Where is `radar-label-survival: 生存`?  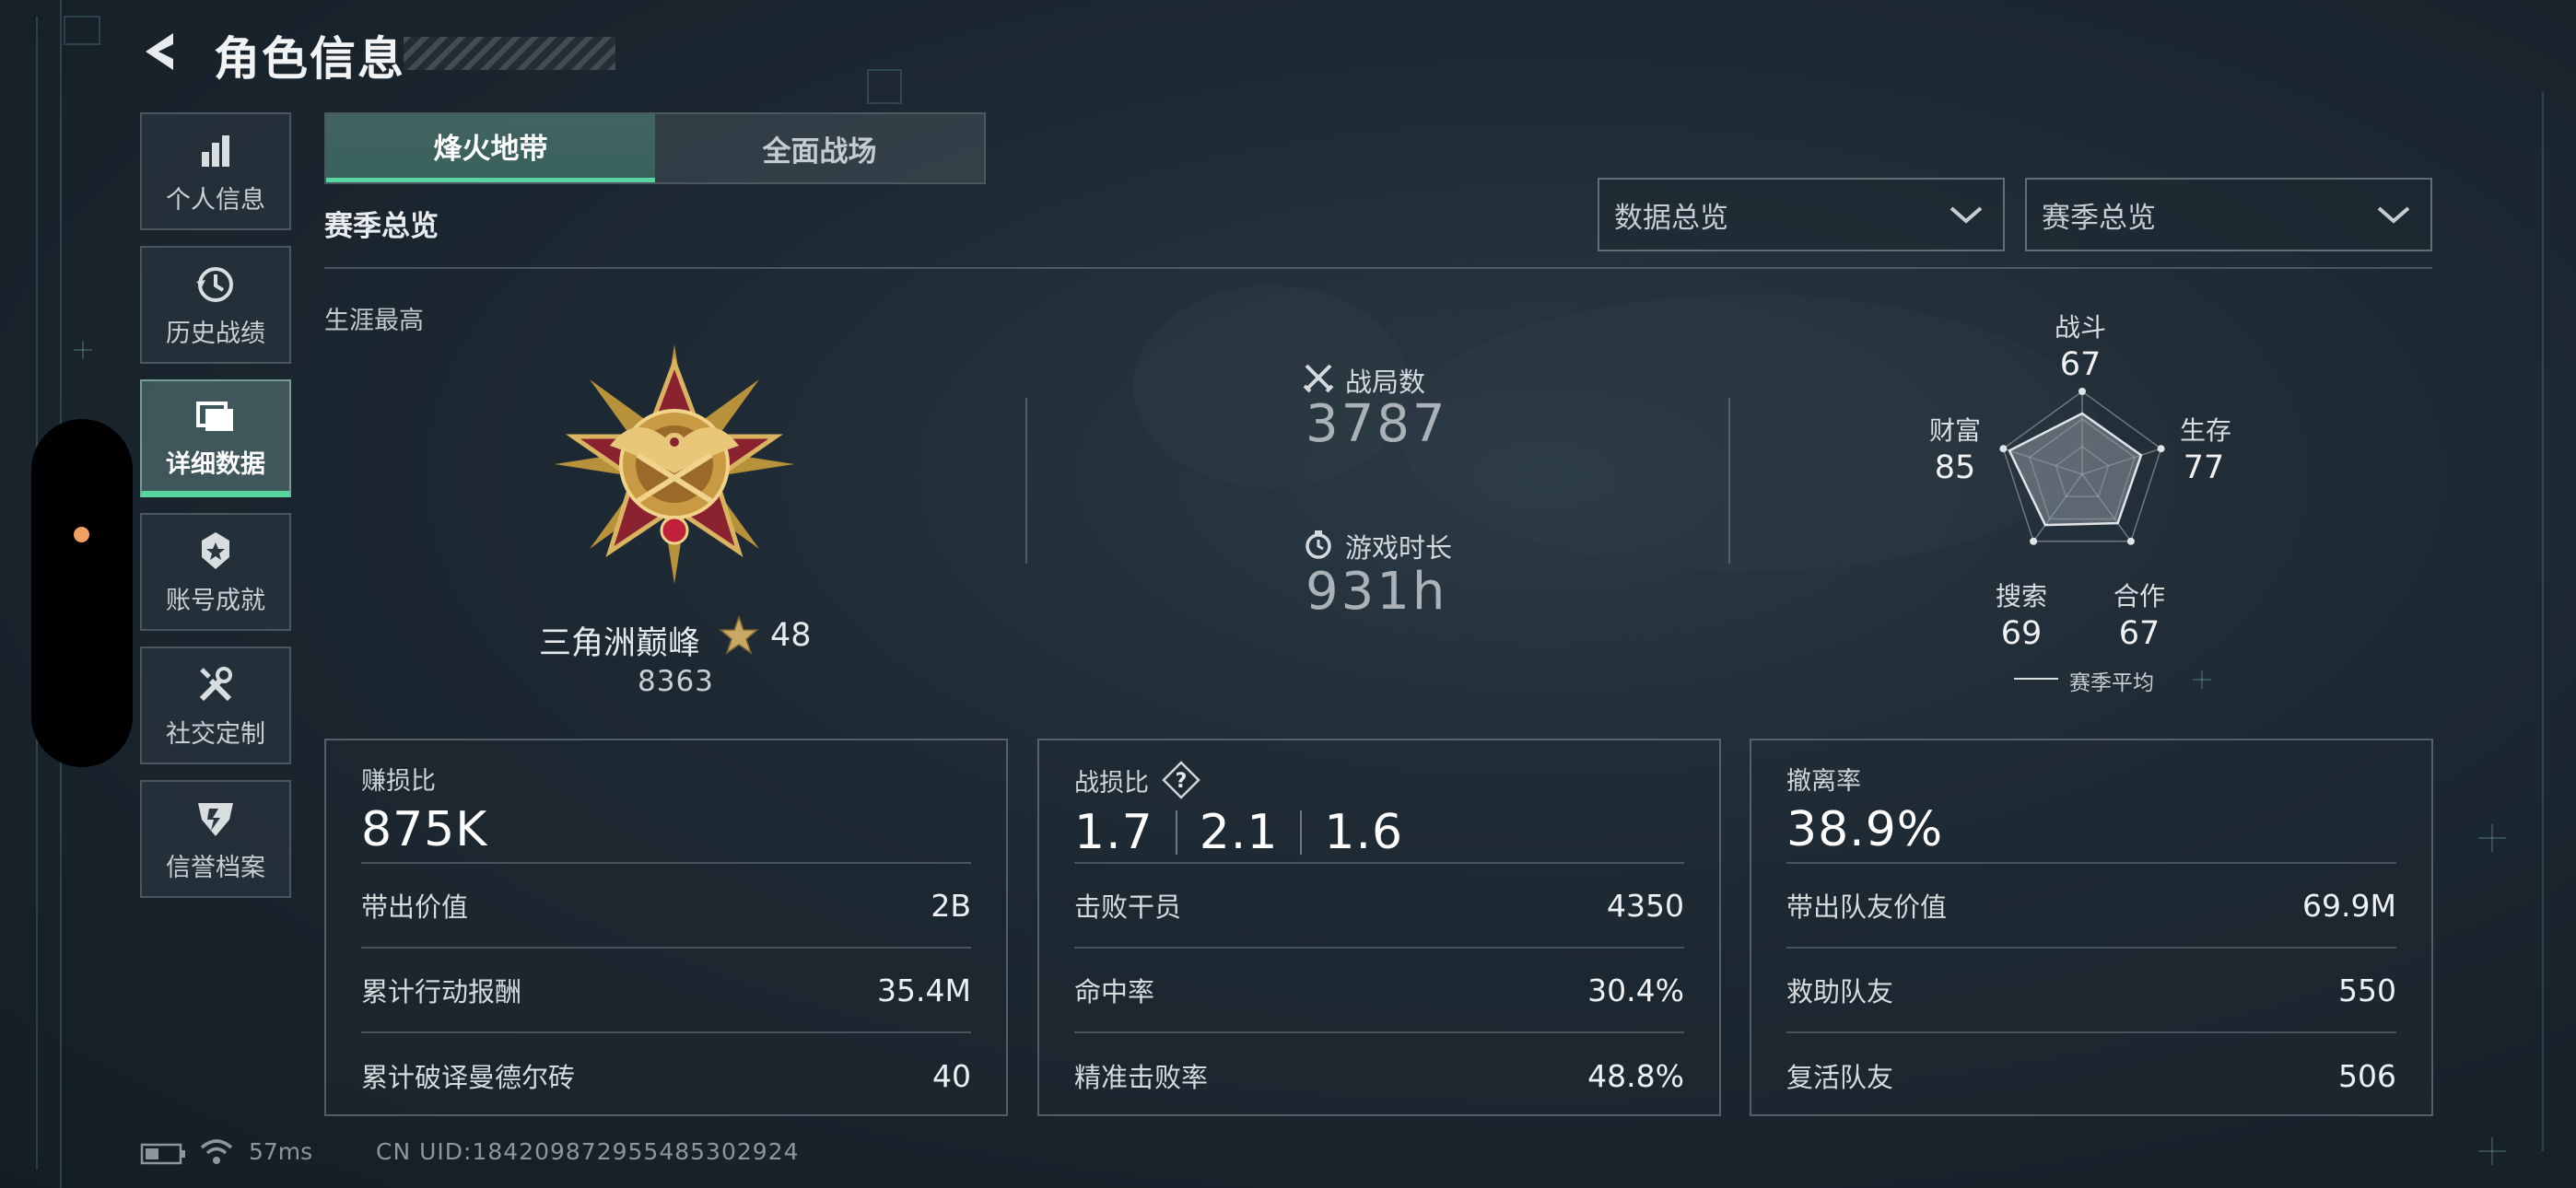 radar-label-survival: 生存 is located at coordinates (2205, 430).